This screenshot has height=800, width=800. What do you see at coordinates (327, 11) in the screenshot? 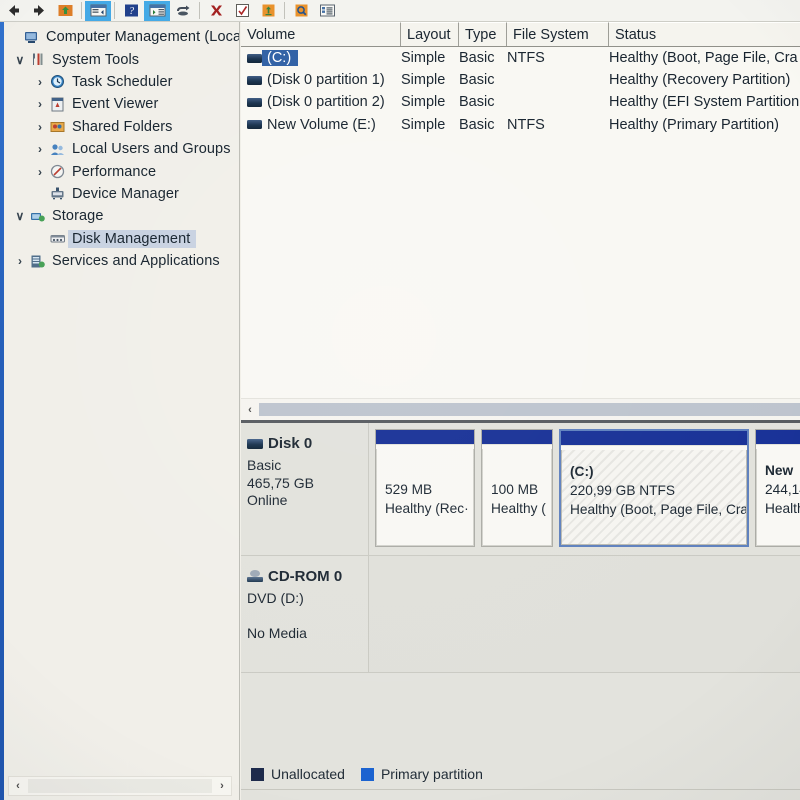
I see `details-list-icon` at bounding box center [327, 11].